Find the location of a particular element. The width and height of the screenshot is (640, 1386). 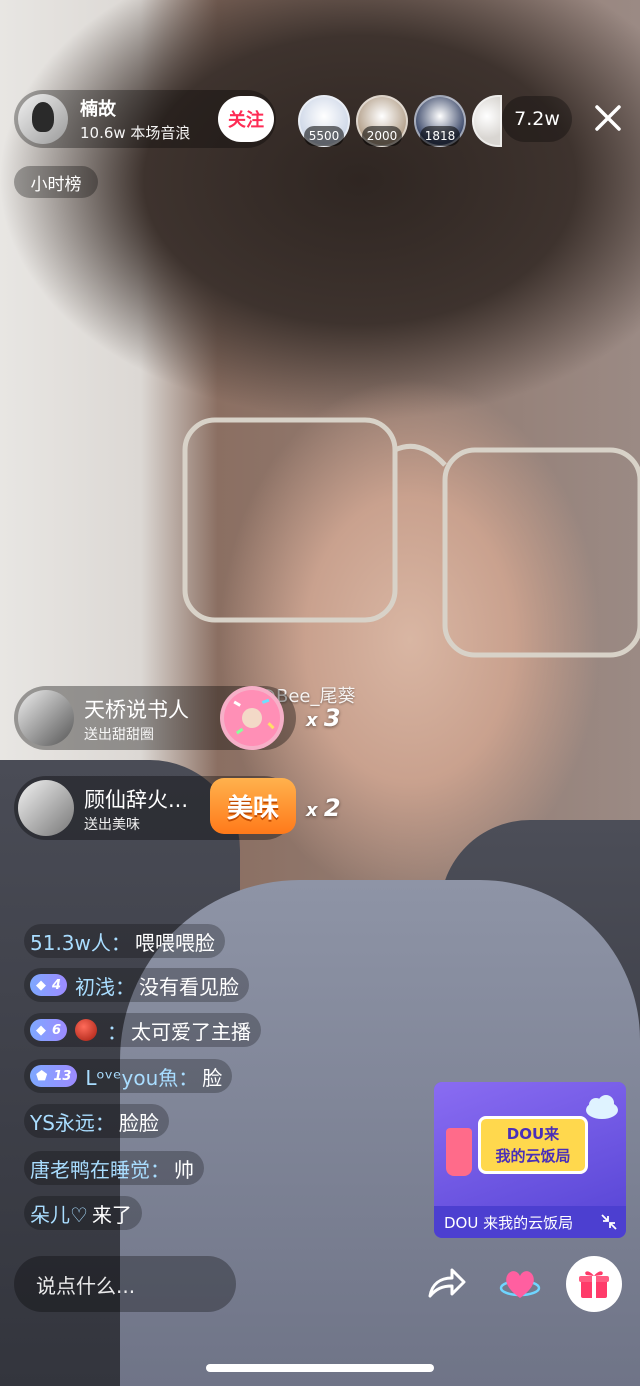

gift-count: x 2 is located at coordinates (323, 808).